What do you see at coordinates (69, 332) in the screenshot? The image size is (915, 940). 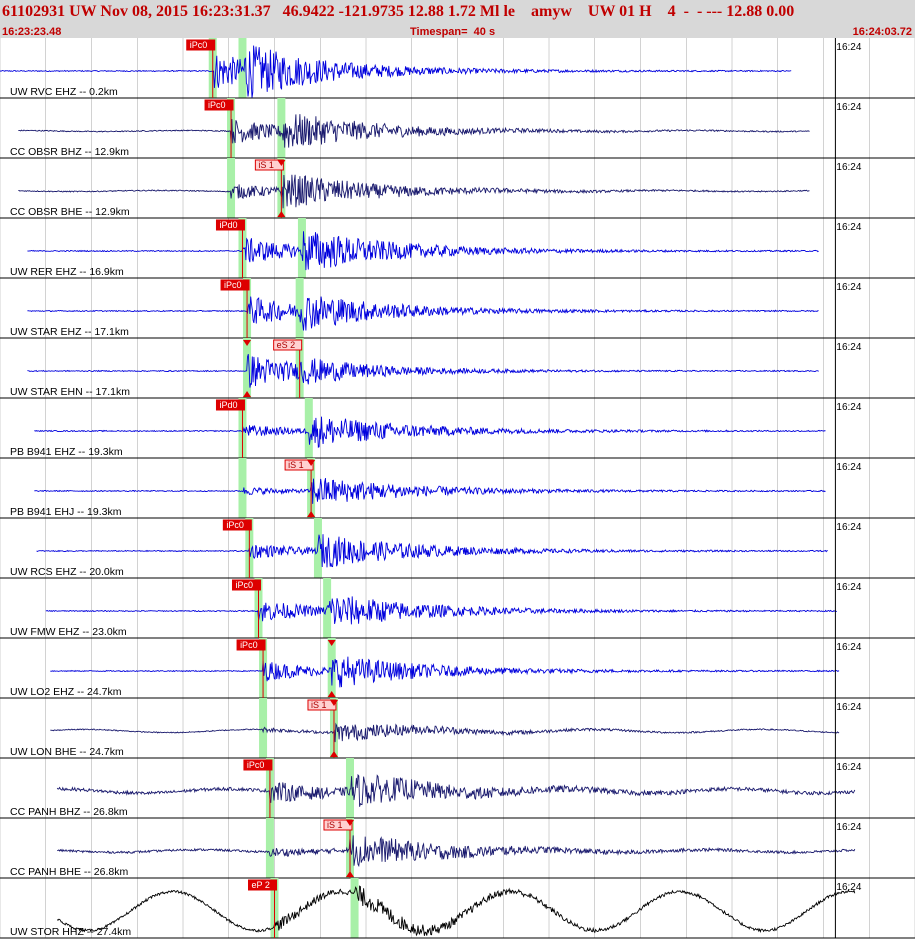 I see `station-label: UW STAR EHZ -- 17.1km` at bounding box center [69, 332].